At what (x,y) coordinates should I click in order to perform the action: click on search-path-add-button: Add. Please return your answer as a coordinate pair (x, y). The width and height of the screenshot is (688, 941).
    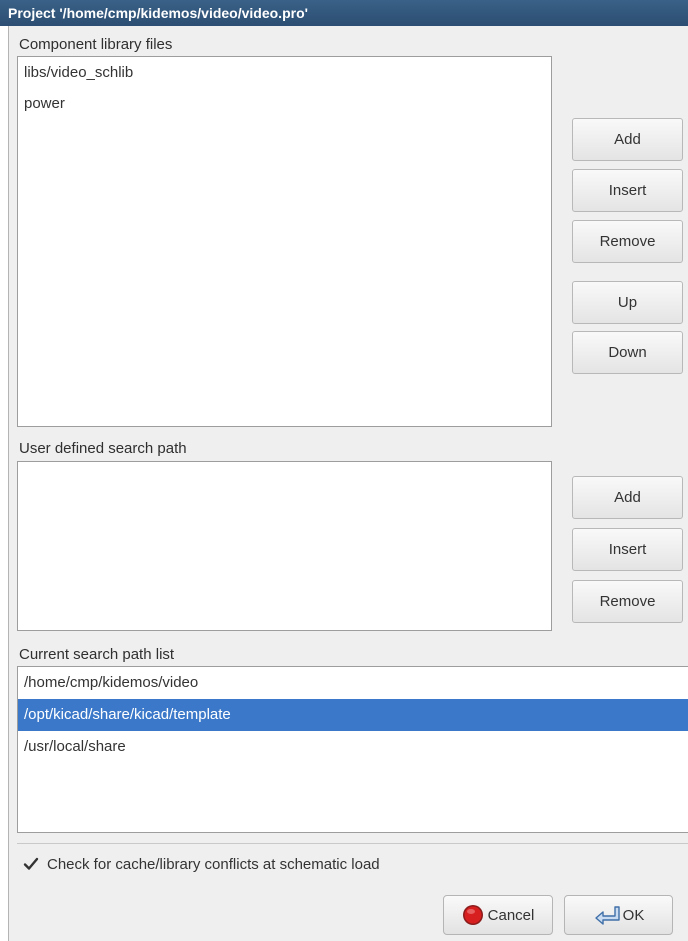
    Looking at the image, I should click on (627, 497).